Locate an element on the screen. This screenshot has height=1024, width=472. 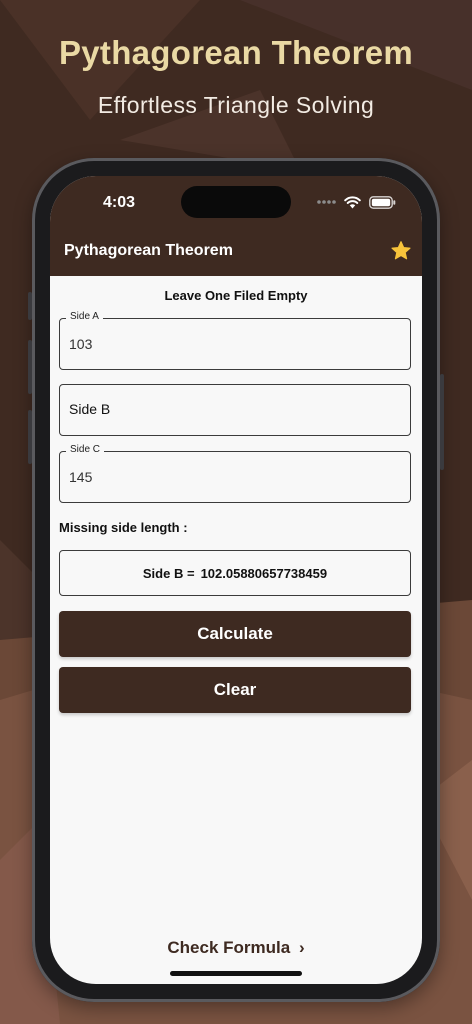
phone-power-button is located at coordinates (442, 422).